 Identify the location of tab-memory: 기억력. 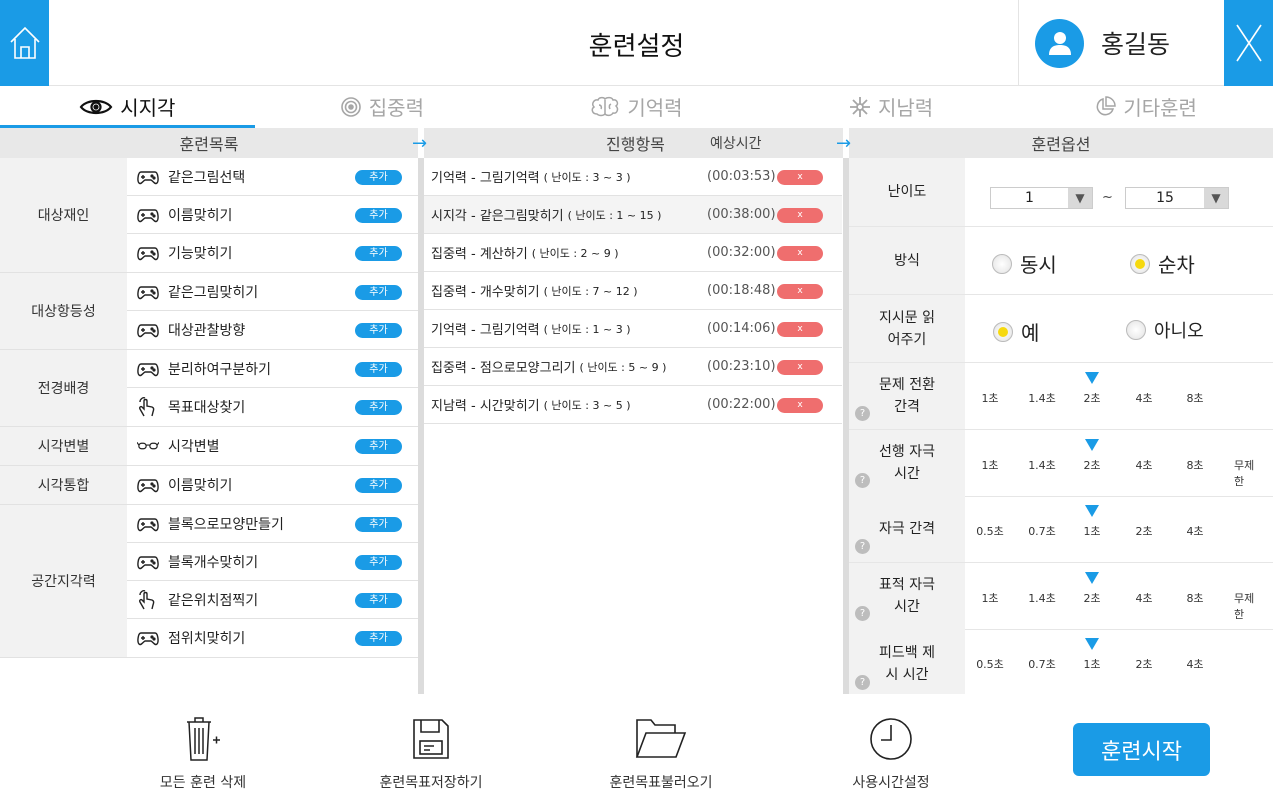
(636, 106).